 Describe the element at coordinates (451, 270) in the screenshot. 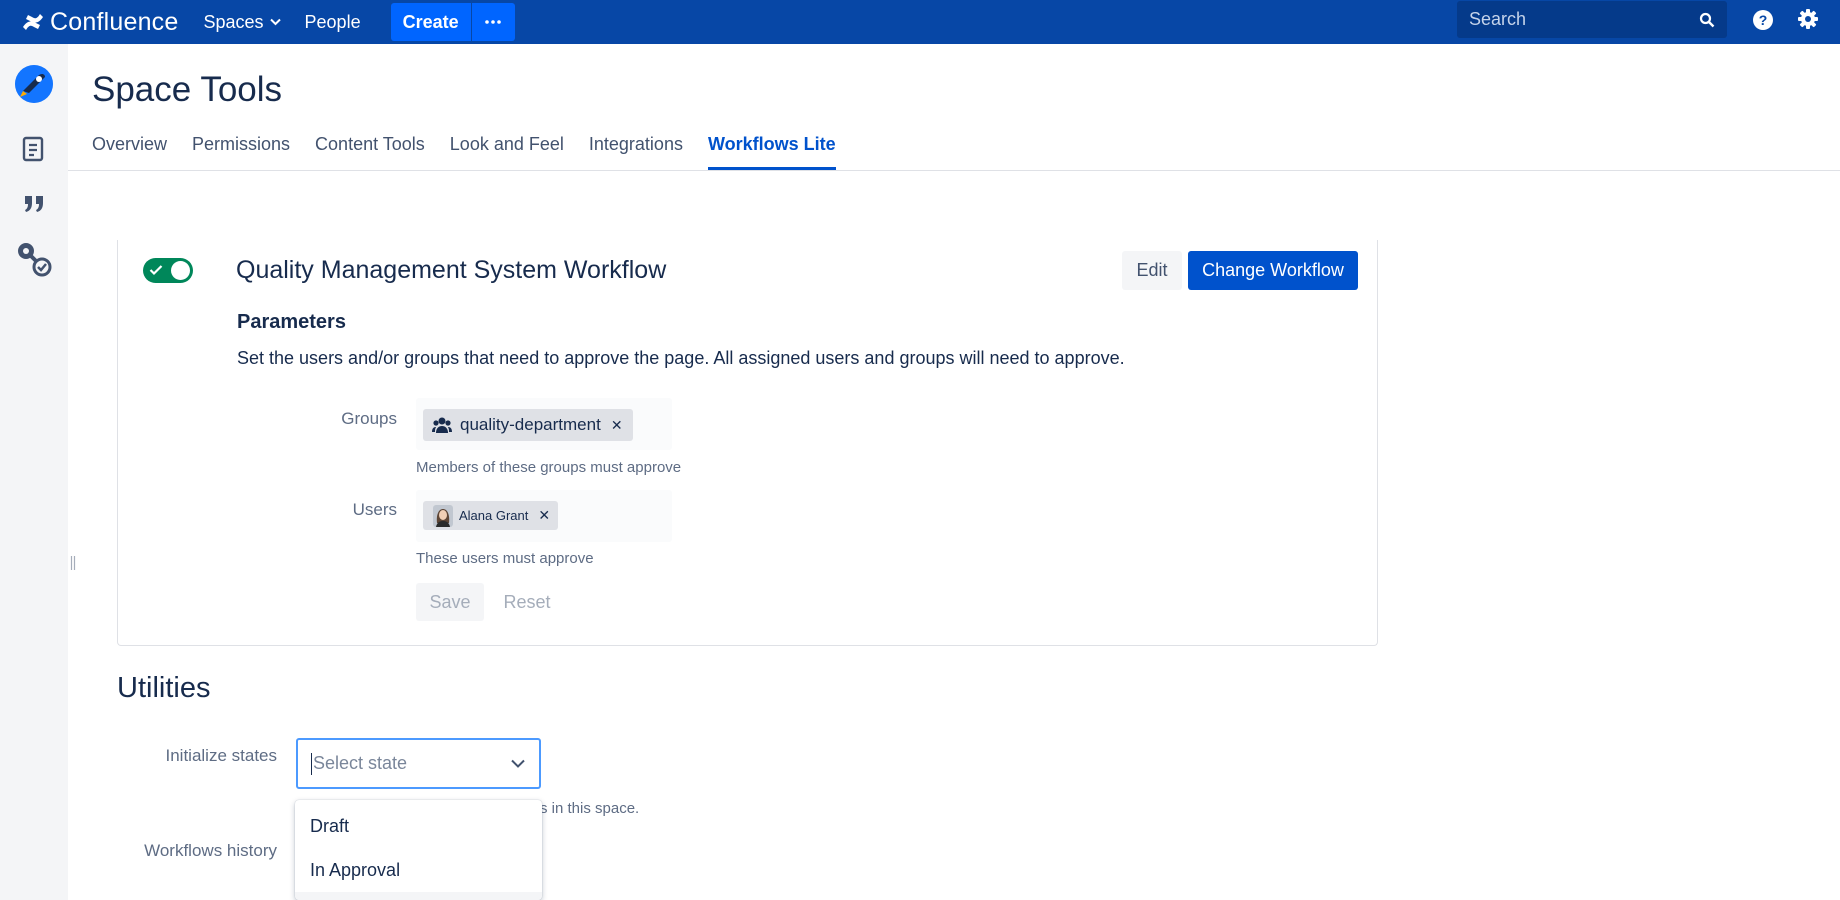

I see `workflow-title: Quality Management System Workflow` at that location.